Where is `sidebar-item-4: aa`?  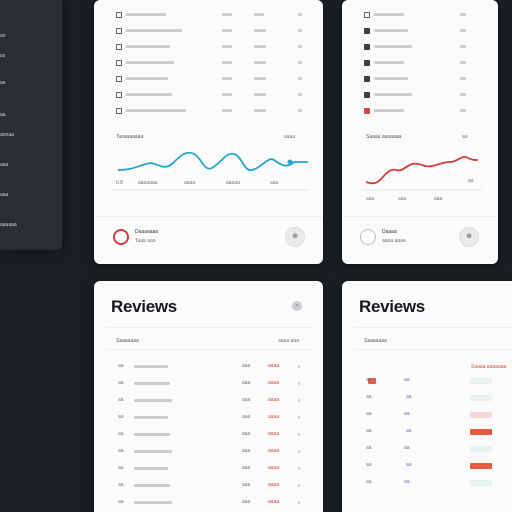
sidebar-item-4: aa is located at coordinates (3, 115).